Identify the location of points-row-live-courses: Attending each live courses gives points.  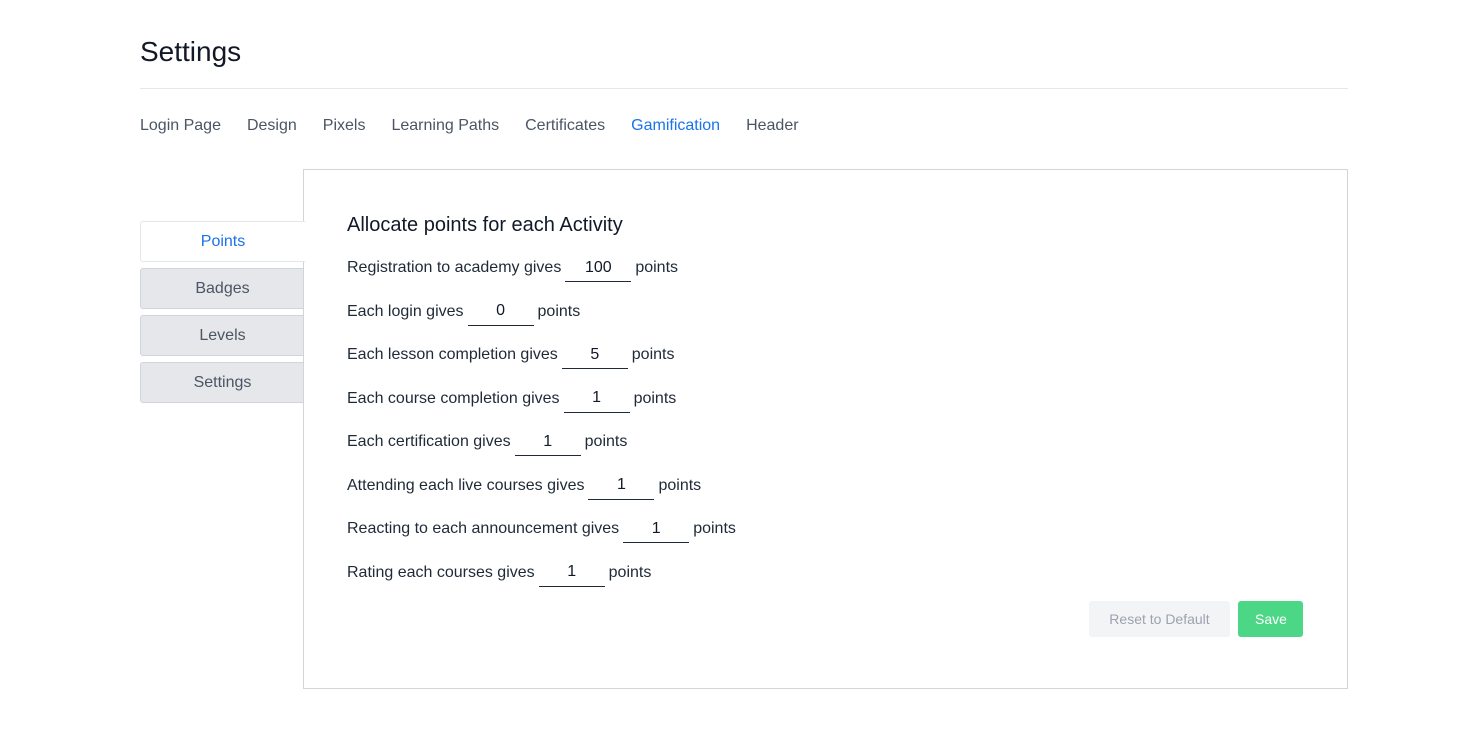
(541, 485).